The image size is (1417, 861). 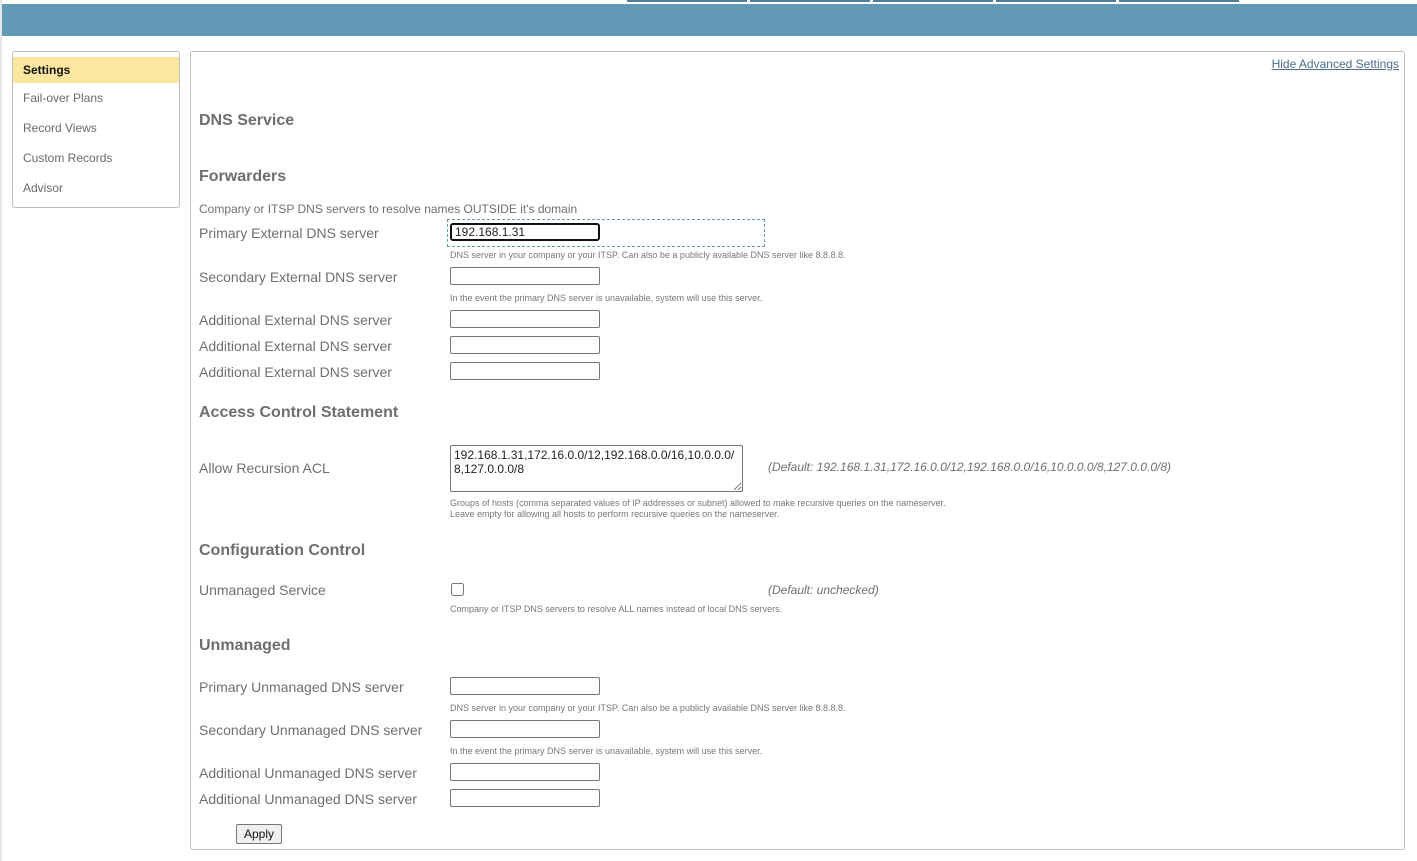 What do you see at coordinates (525, 729) in the screenshot?
I see `secondary-unmanaged-dns-input` at bounding box center [525, 729].